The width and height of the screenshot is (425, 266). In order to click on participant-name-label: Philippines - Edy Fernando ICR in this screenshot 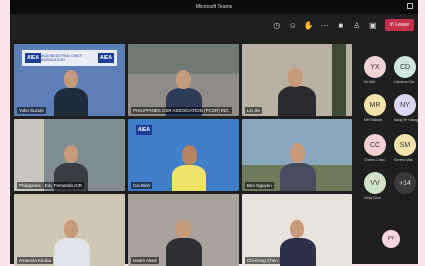, I will do `click(51, 185)`.